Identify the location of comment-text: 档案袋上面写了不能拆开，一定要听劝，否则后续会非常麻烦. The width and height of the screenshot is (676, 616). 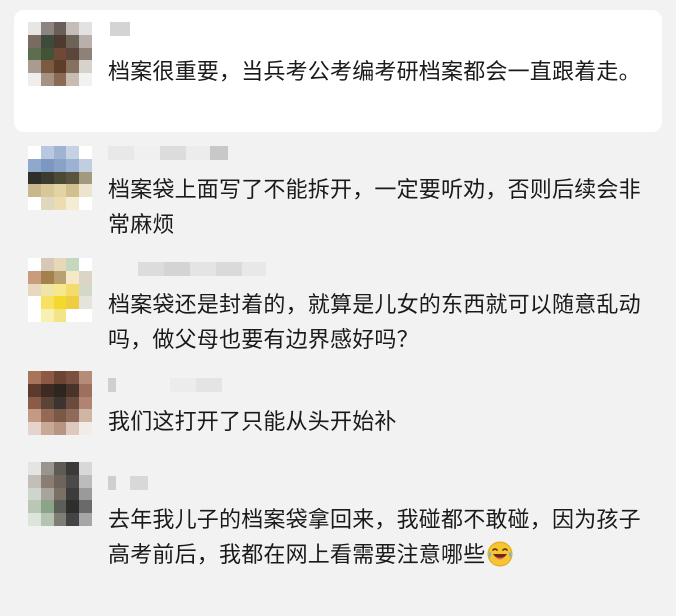
(374, 208).